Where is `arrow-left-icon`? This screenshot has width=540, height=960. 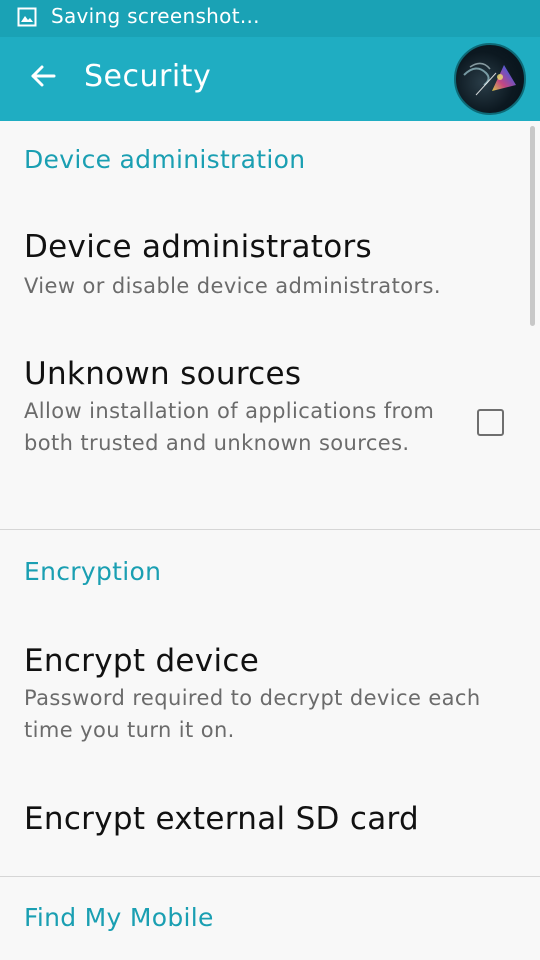
arrow-left-icon is located at coordinates (43, 78).